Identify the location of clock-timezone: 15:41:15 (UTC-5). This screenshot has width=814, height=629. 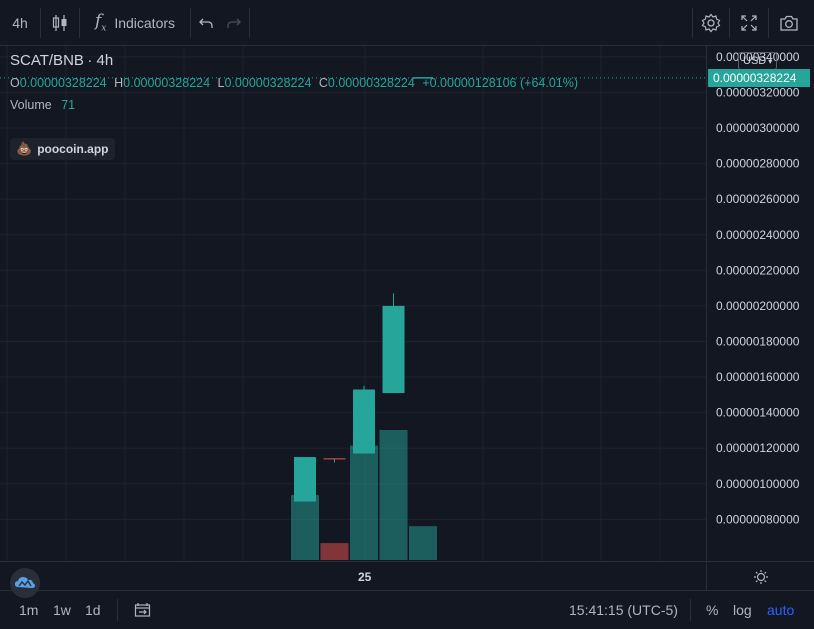
(623, 610).